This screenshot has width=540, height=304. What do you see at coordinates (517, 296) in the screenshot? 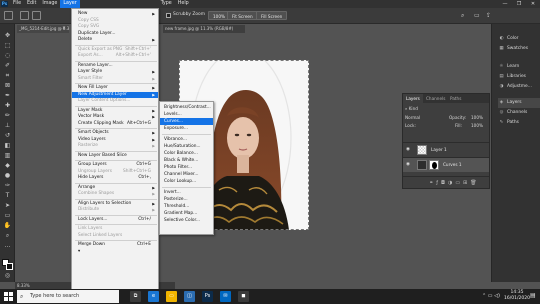
I see `taskbar-clock: 14:35 16/01/2020` at bounding box center [517, 296].